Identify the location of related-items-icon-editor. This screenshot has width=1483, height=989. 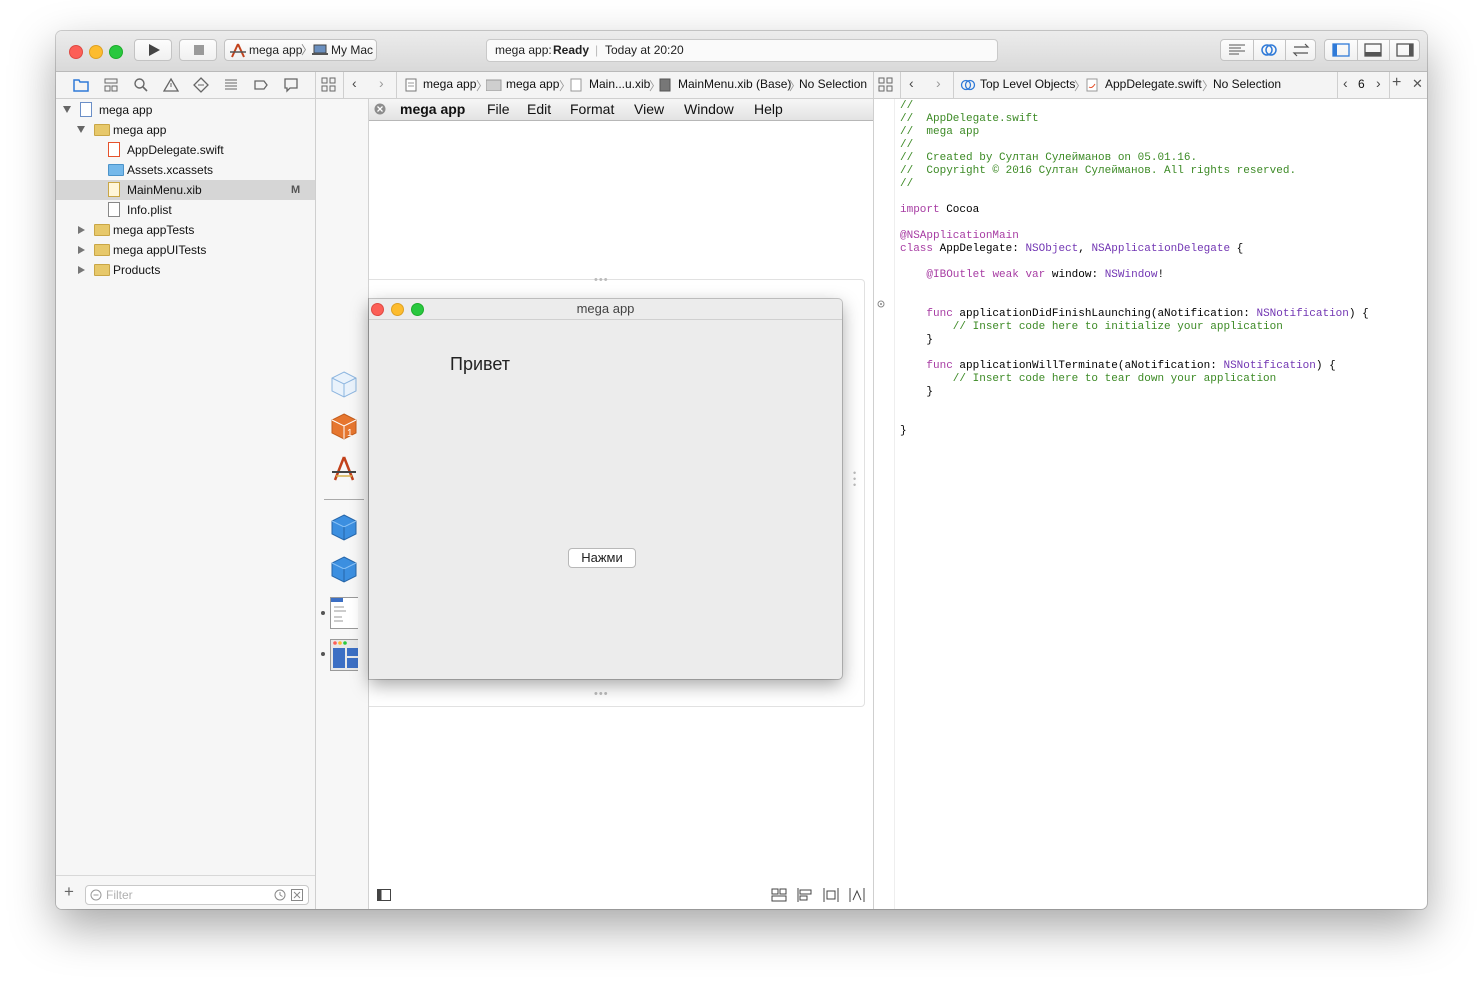
(886, 85).